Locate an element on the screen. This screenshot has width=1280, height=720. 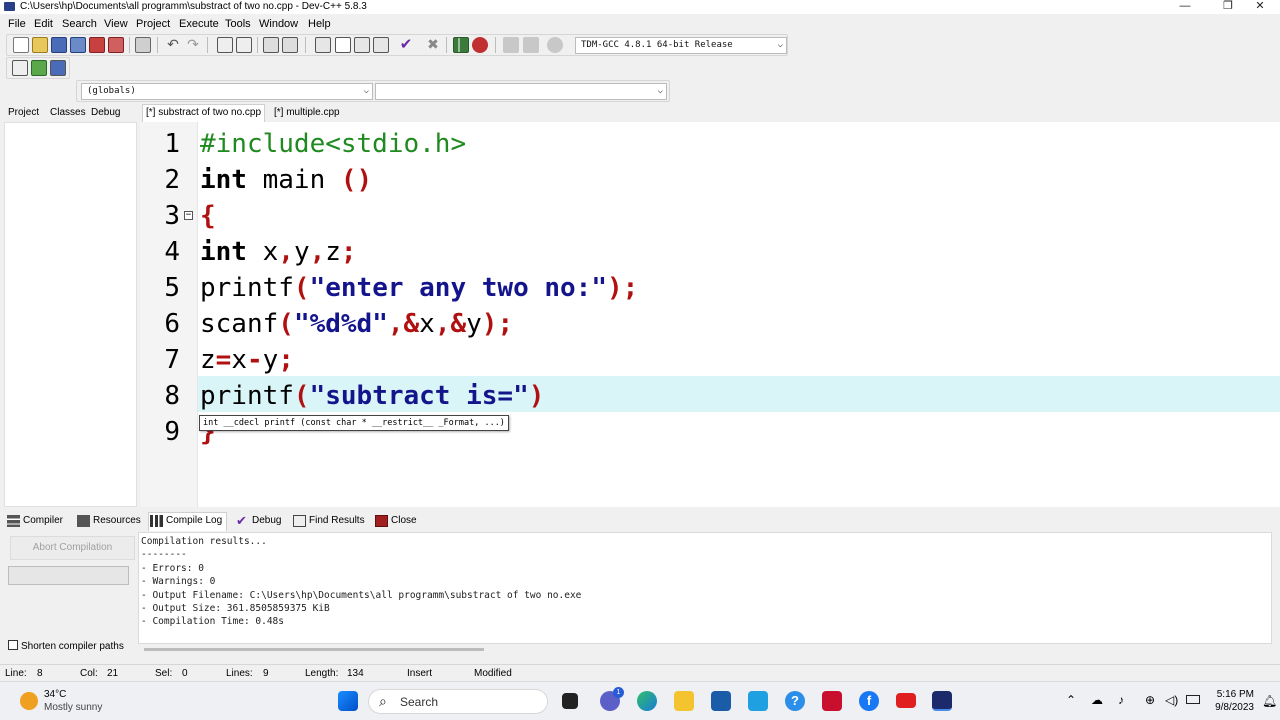
edge-browser-icon is located at coordinates (647, 701).